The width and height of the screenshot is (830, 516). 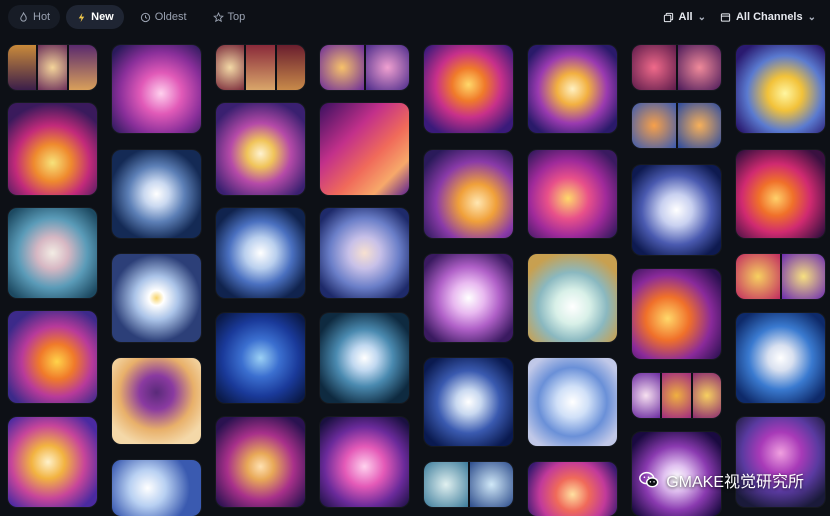 I want to click on channel-filter-dropdown: All Channels ⌄, so click(x=768, y=17).